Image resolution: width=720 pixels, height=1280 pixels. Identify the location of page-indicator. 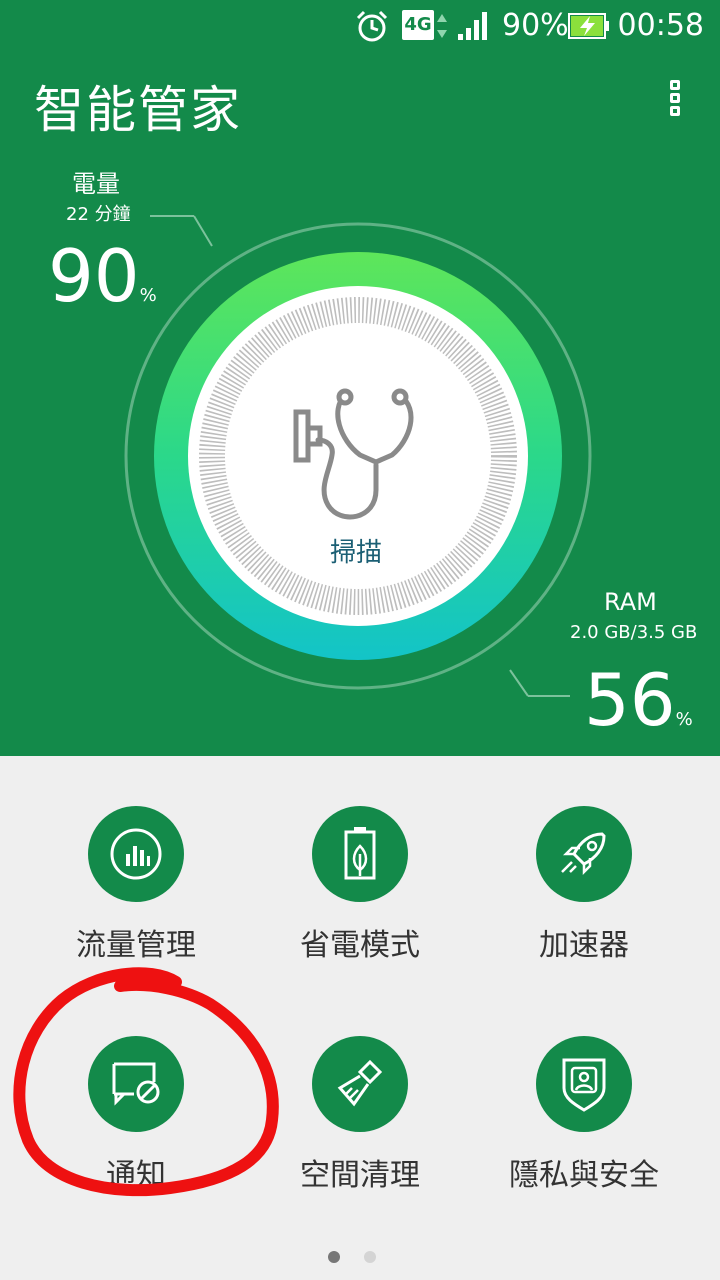
(364, 1257).